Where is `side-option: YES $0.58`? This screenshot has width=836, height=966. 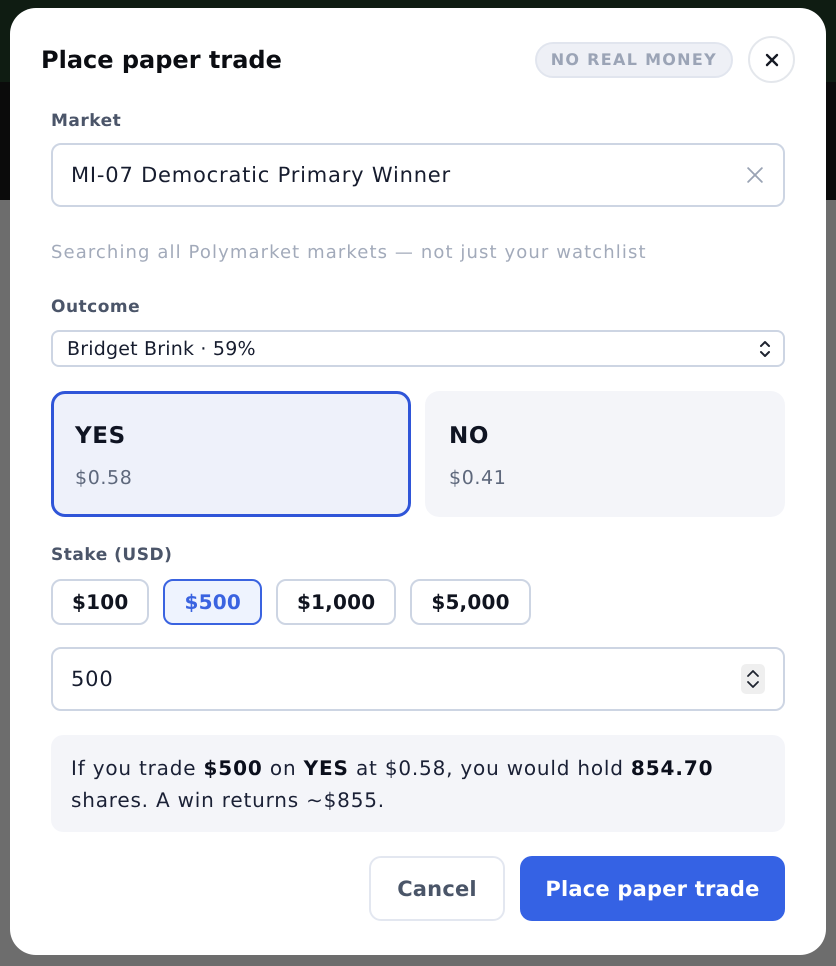 side-option: YES $0.58 is located at coordinates (231, 454).